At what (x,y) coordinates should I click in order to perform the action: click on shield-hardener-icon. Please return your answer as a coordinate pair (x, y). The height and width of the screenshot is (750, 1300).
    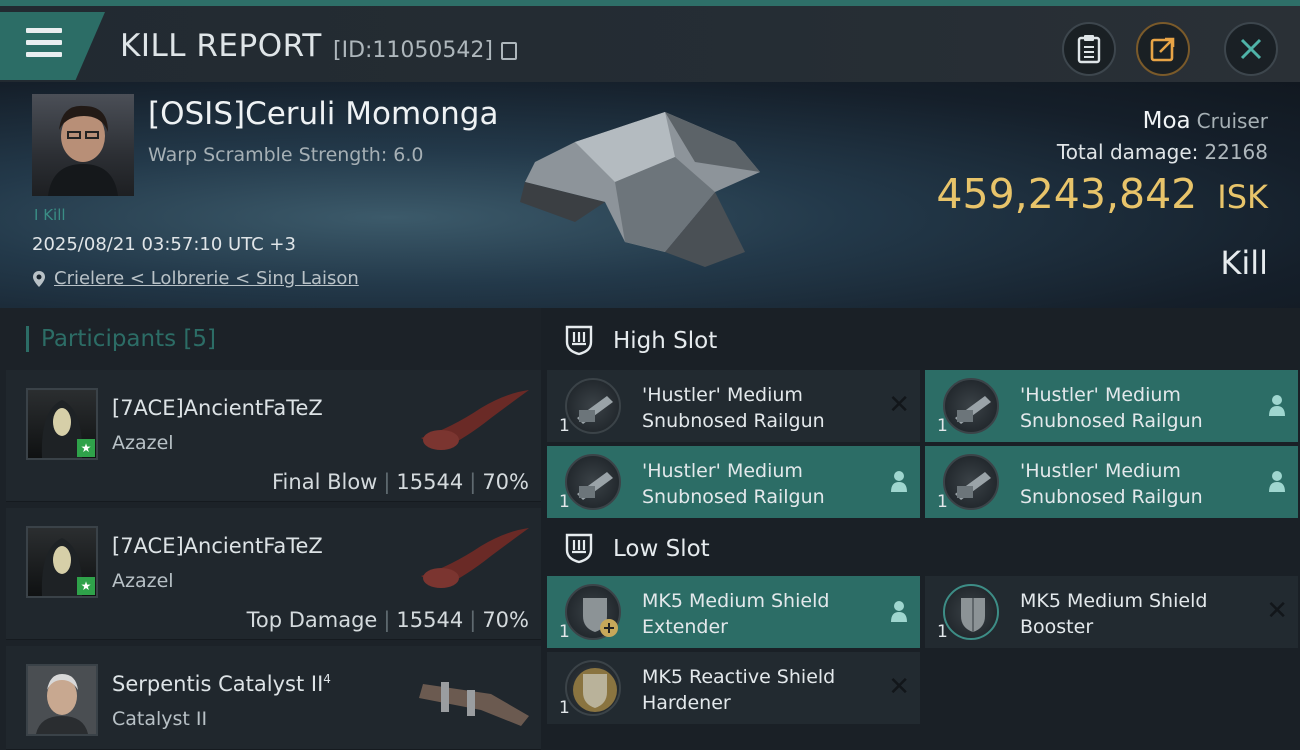
    Looking at the image, I should click on (593, 688).